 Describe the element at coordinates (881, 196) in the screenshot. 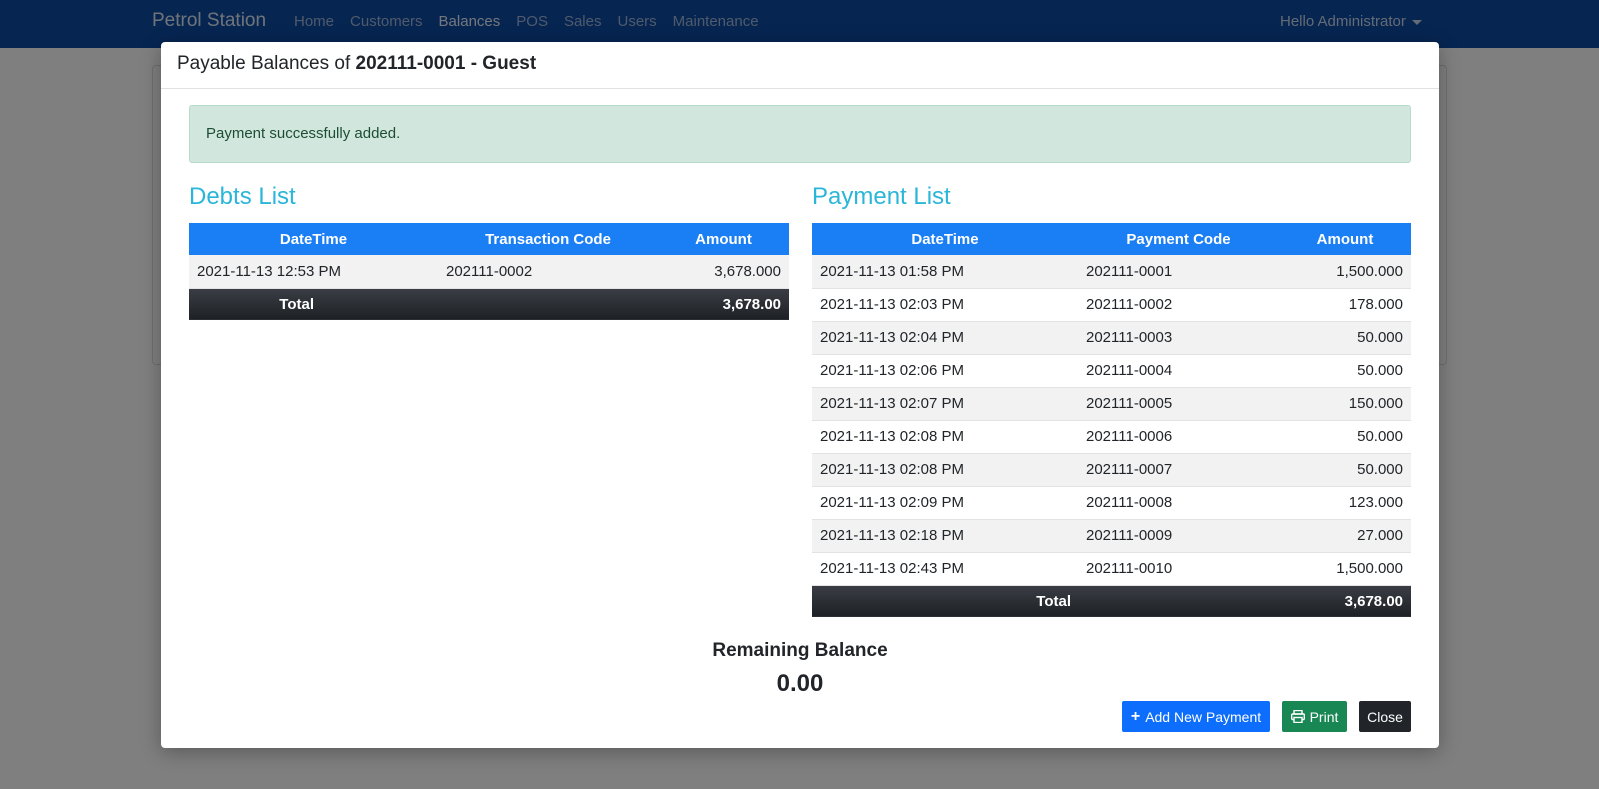

I see `payment-list-title: Payment List` at that location.